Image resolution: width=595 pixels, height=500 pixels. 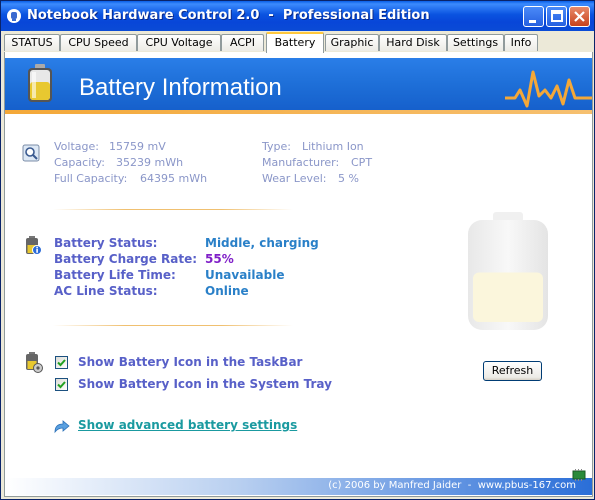 What do you see at coordinates (174, 178) in the screenshot?
I see `full-capacity-value: 64395 mWh` at bounding box center [174, 178].